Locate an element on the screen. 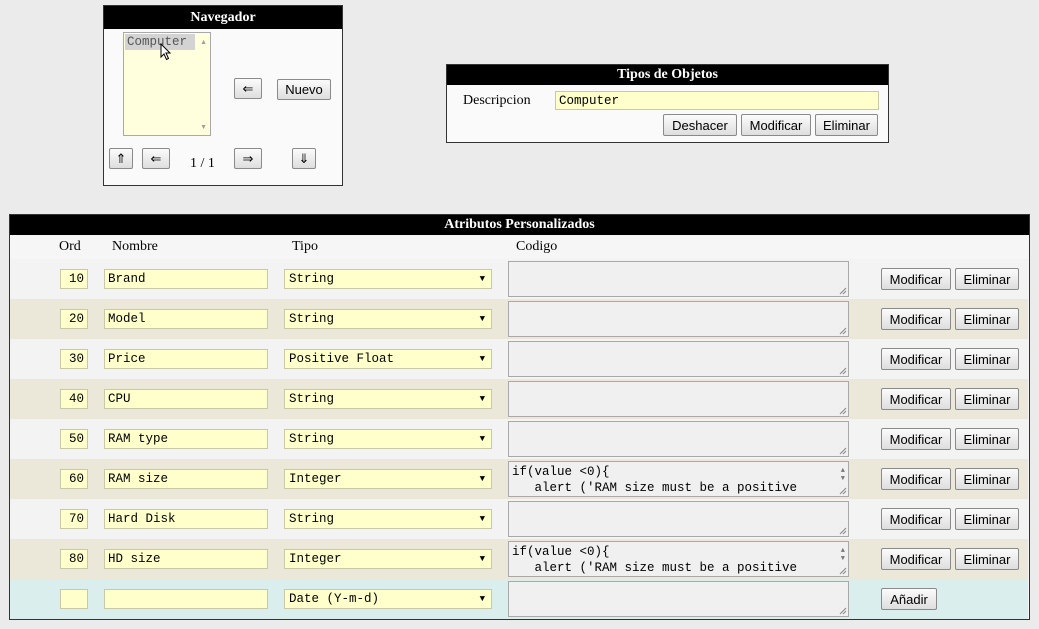  type-select: Positive Float ▼ is located at coordinates (388, 359).